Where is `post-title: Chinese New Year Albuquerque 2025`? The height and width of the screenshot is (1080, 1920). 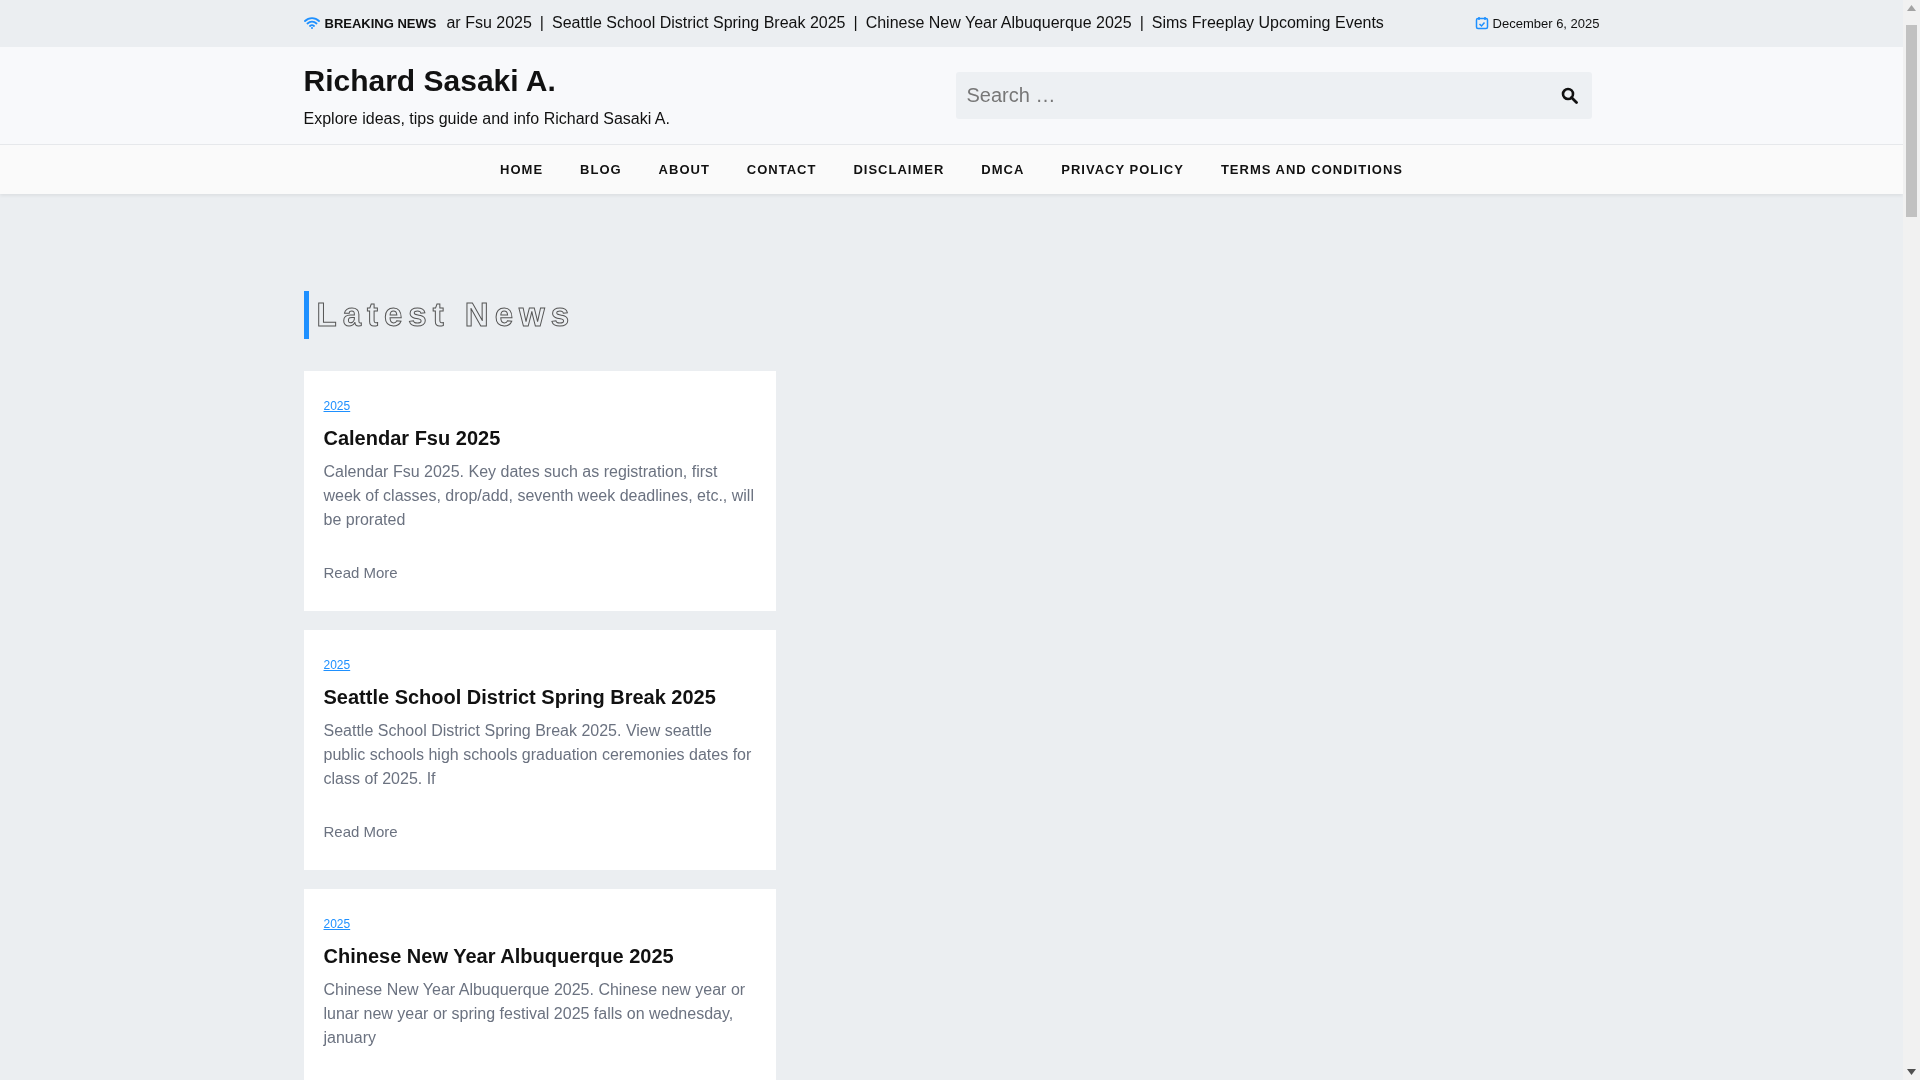
post-title: Chinese New Year Albuquerque 2025 is located at coordinates (539, 956).